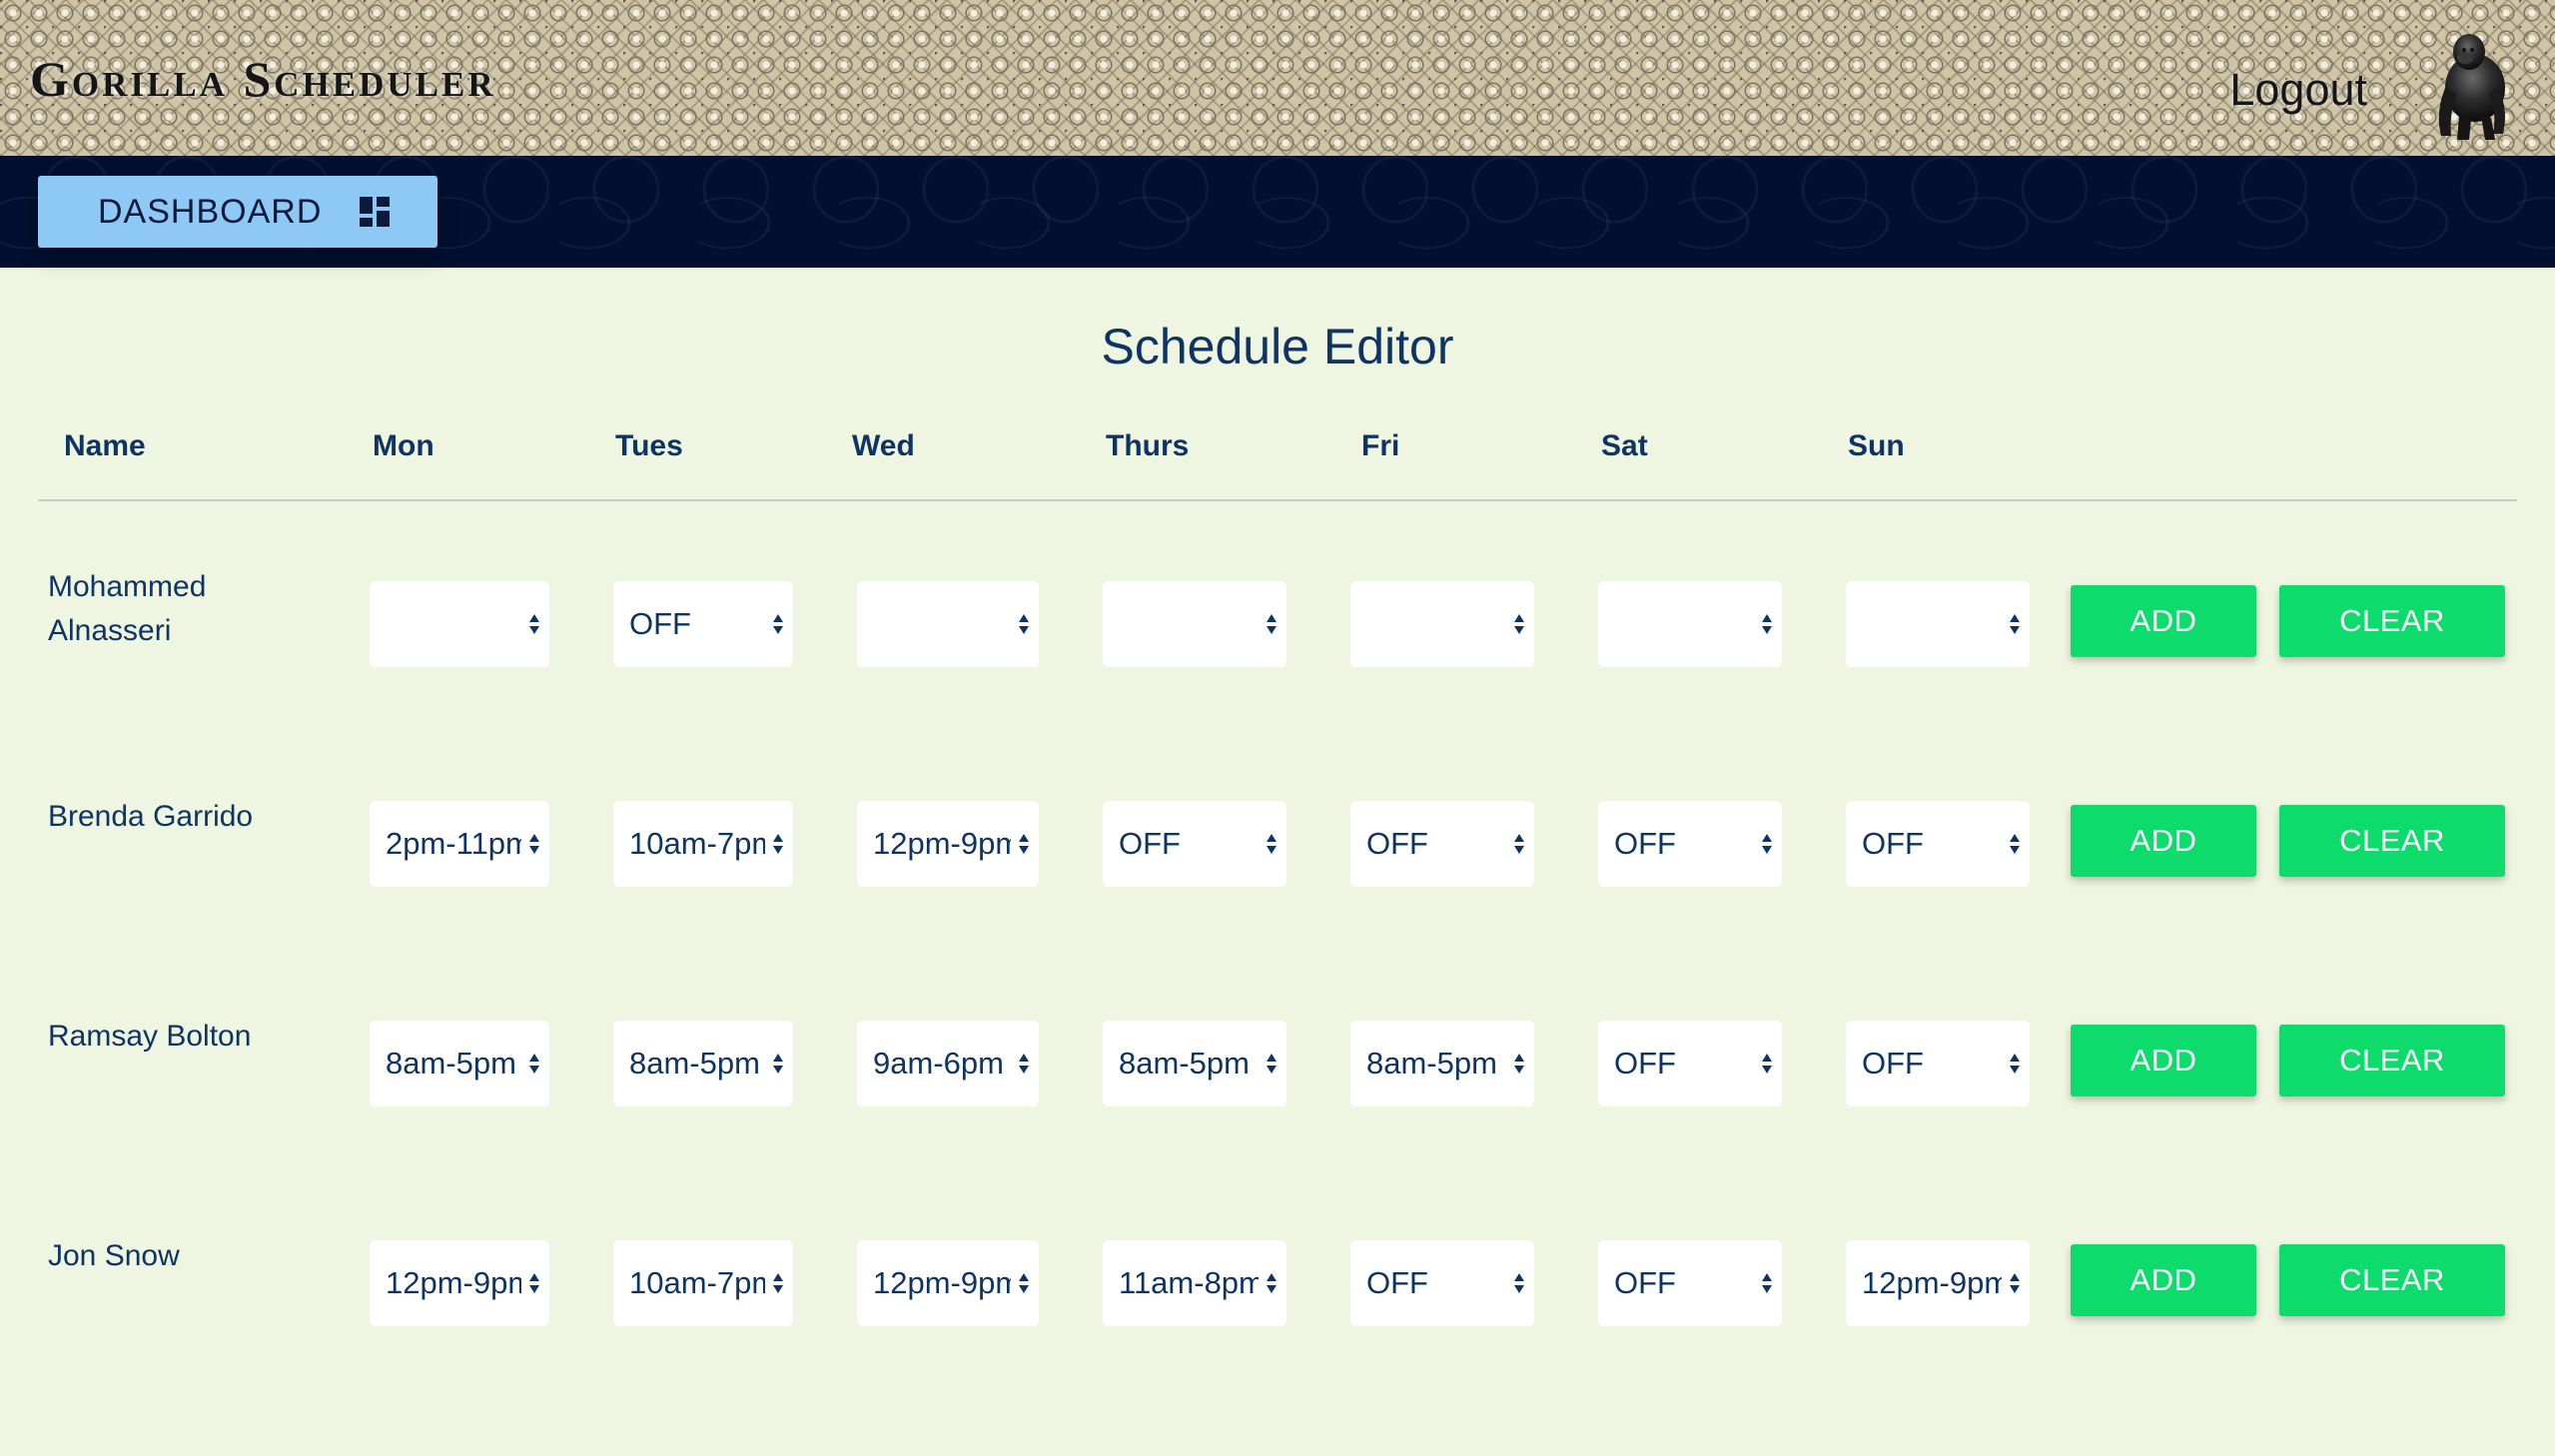  I want to click on column-header-wed: Wed, so click(883, 446).